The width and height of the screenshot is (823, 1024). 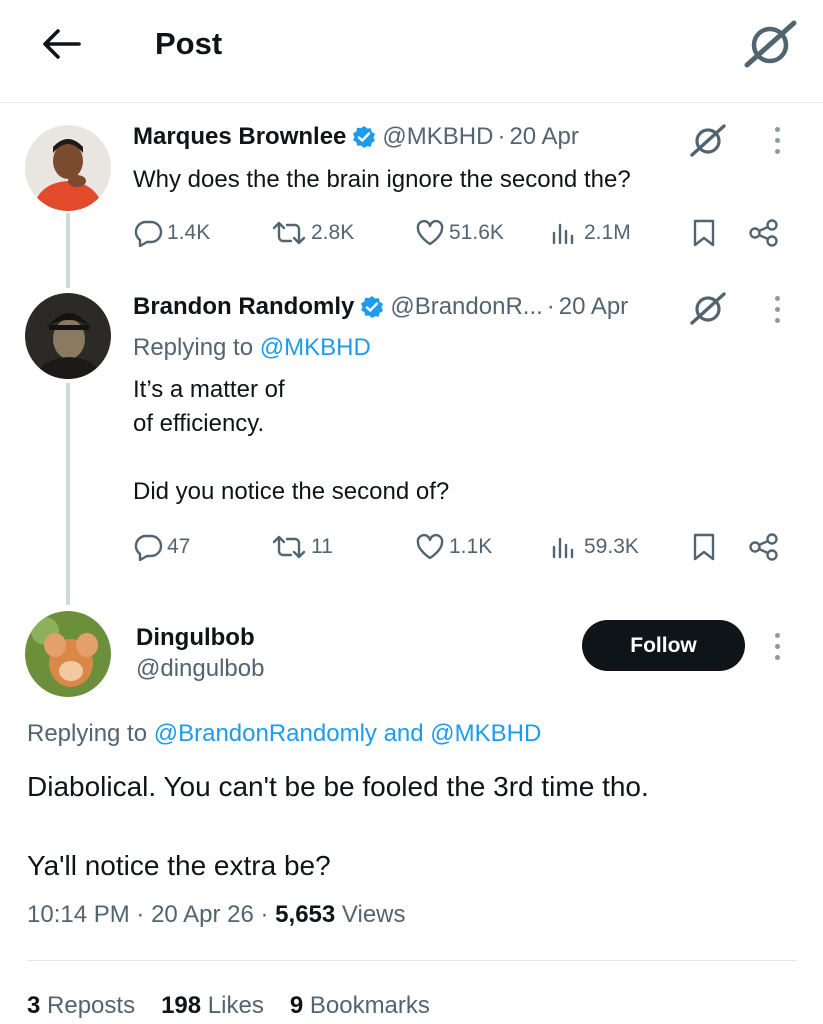 I want to click on like-button: 1.1K, so click(x=453, y=547).